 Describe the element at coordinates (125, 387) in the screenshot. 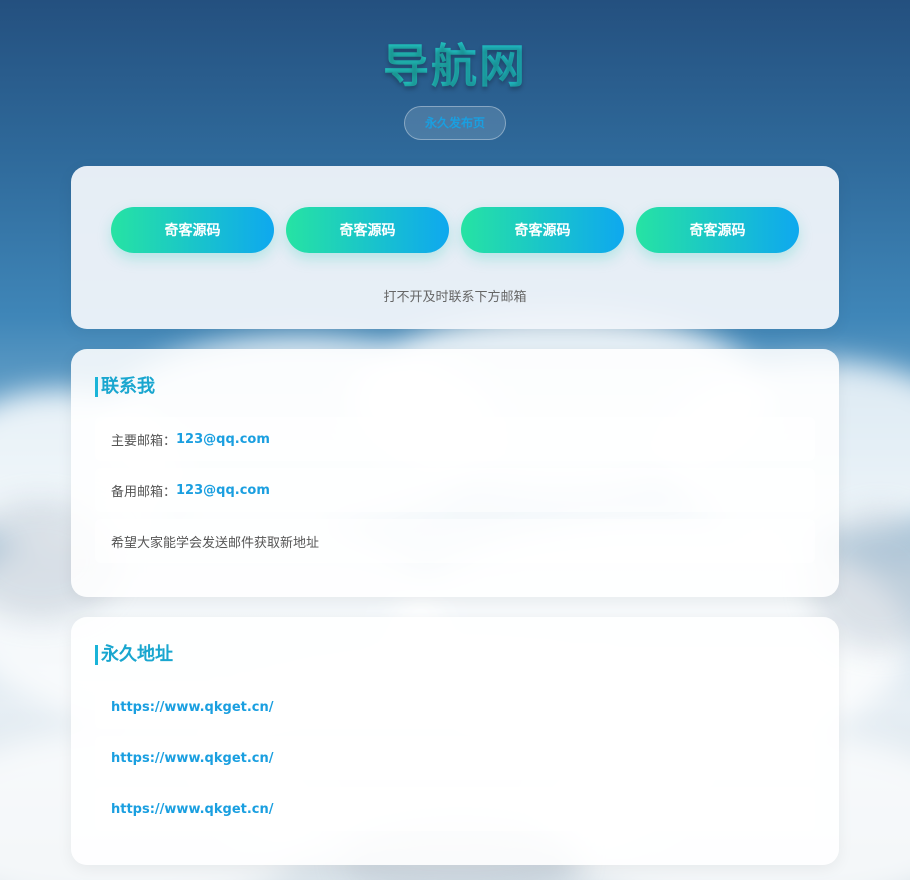

I see `contact-section-title: 联系我` at that location.